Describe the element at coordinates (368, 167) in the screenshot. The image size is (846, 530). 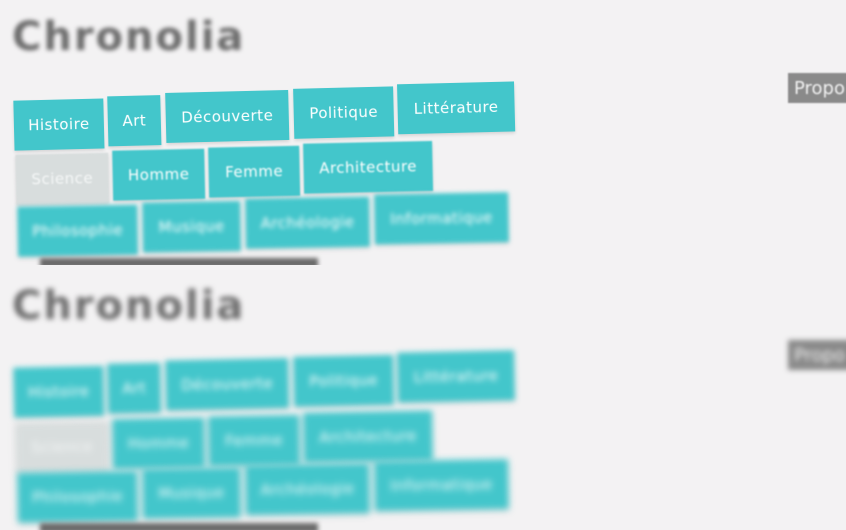
I see `tag-architecture: Architecture` at that location.